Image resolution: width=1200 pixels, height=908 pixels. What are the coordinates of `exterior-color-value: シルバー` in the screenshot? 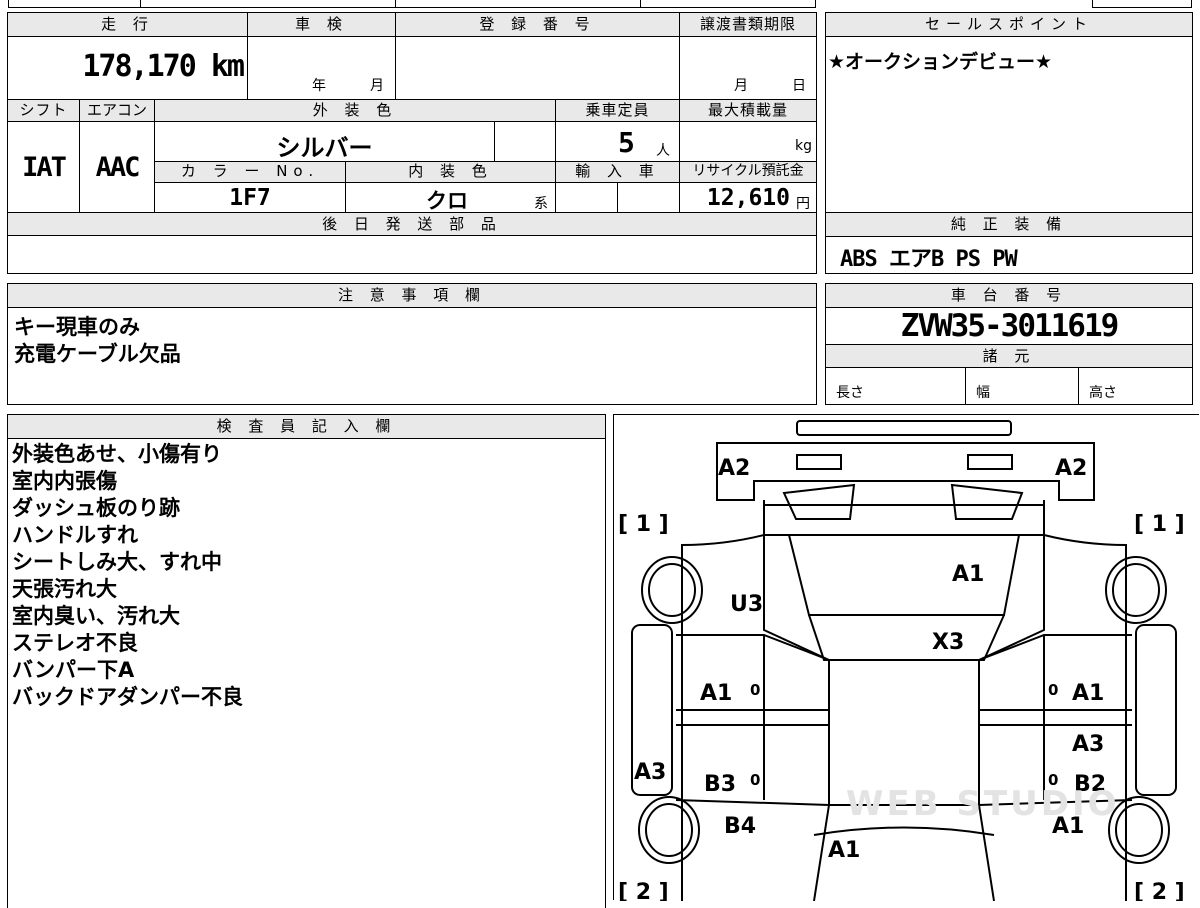 It's located at (324, 148).